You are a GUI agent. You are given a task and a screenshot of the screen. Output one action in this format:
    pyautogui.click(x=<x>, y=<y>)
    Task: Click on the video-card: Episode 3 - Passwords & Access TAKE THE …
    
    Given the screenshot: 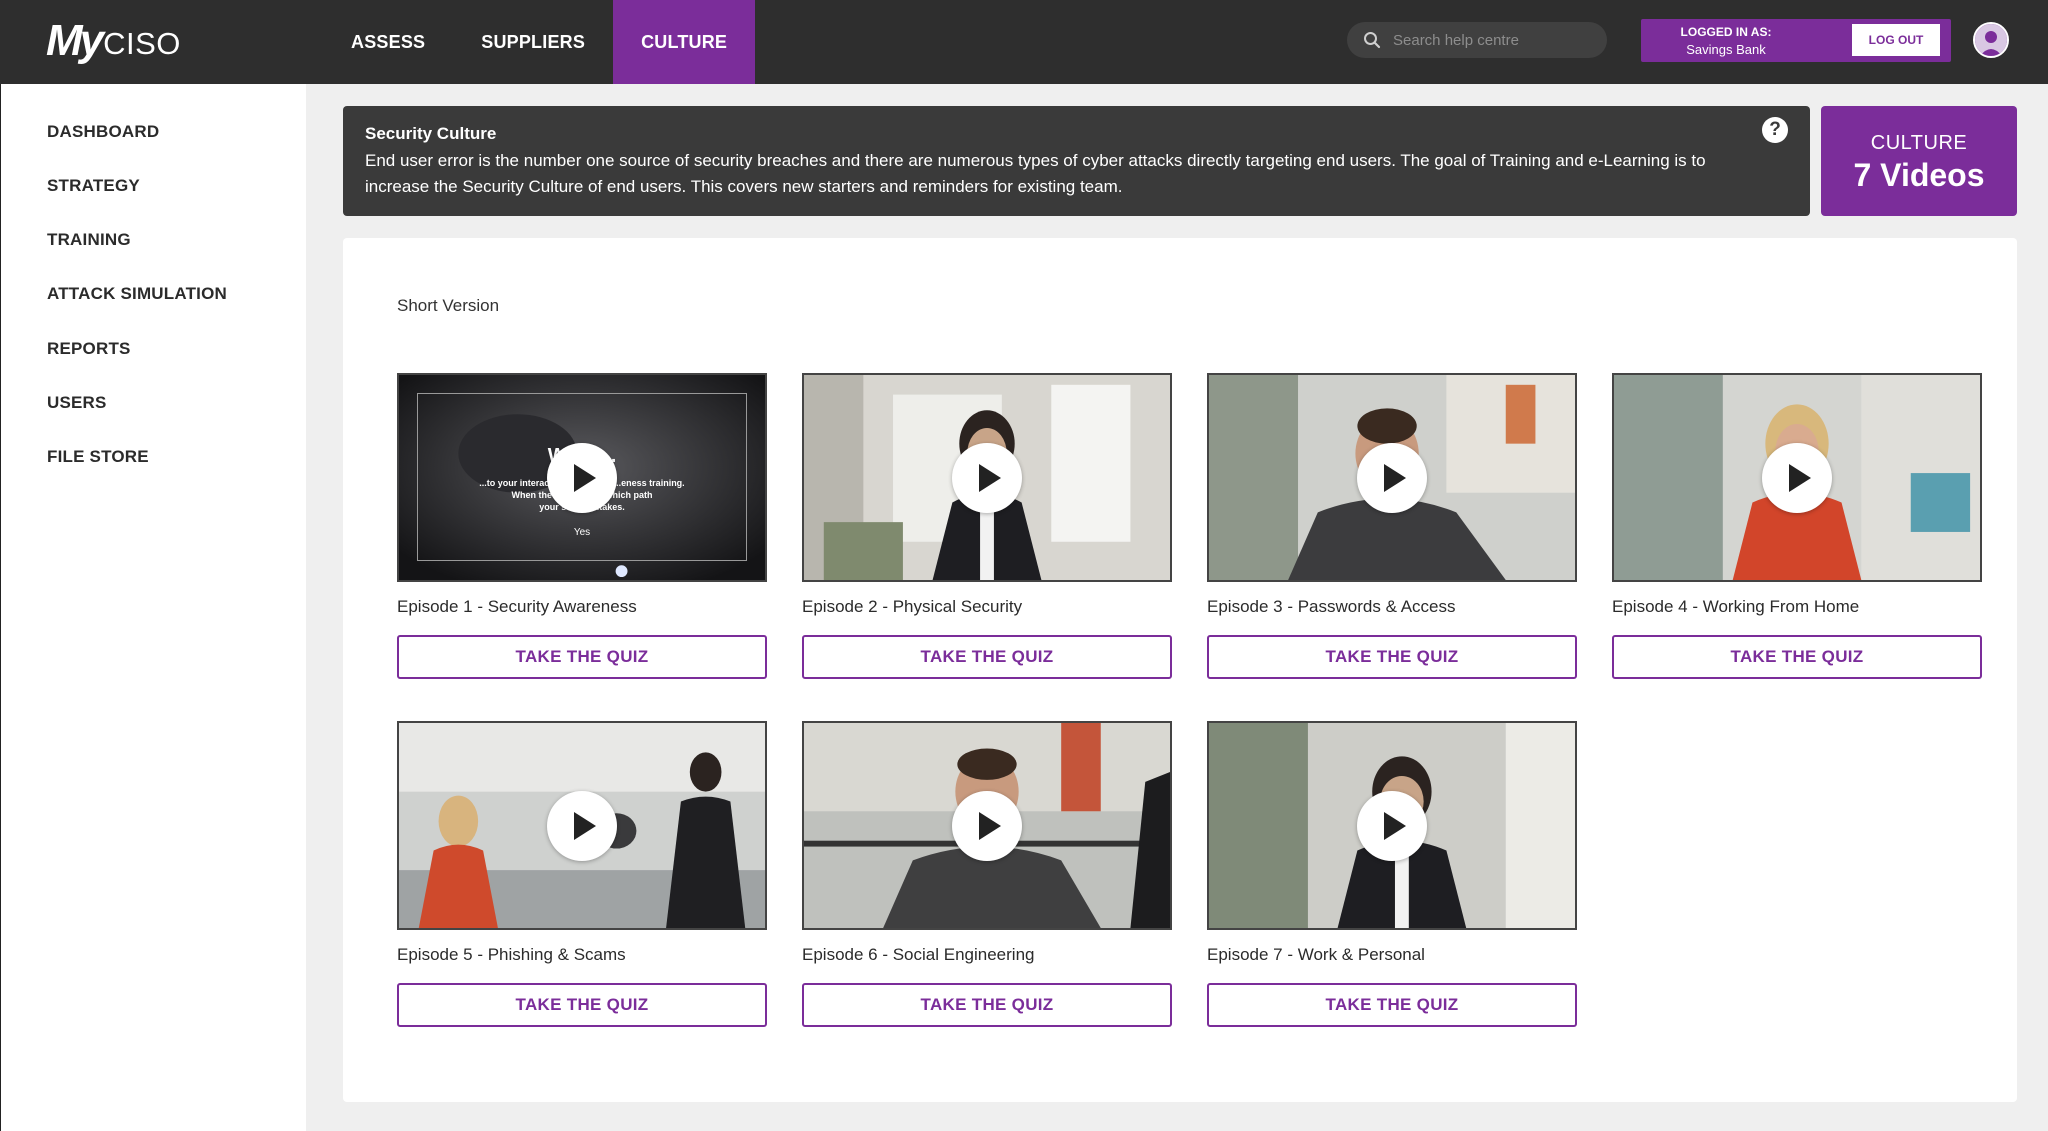 What is the action you would take?
    pyautogui.click(x=1392, y=526)
    